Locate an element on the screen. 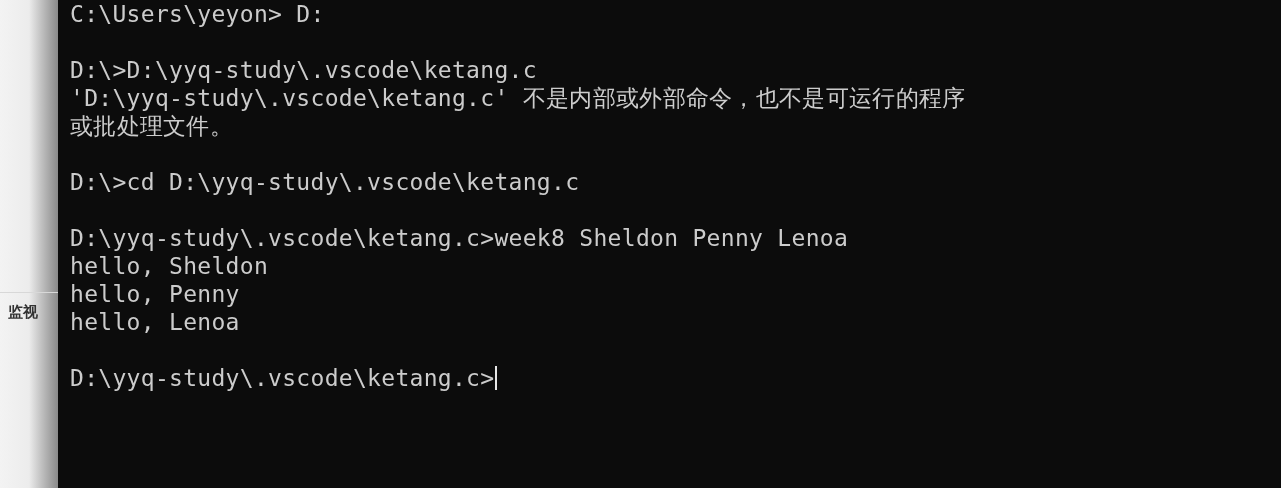 The image size is (1281, 488). terminal-line: 或批处理文件。 is located at coordinates (152, 126).